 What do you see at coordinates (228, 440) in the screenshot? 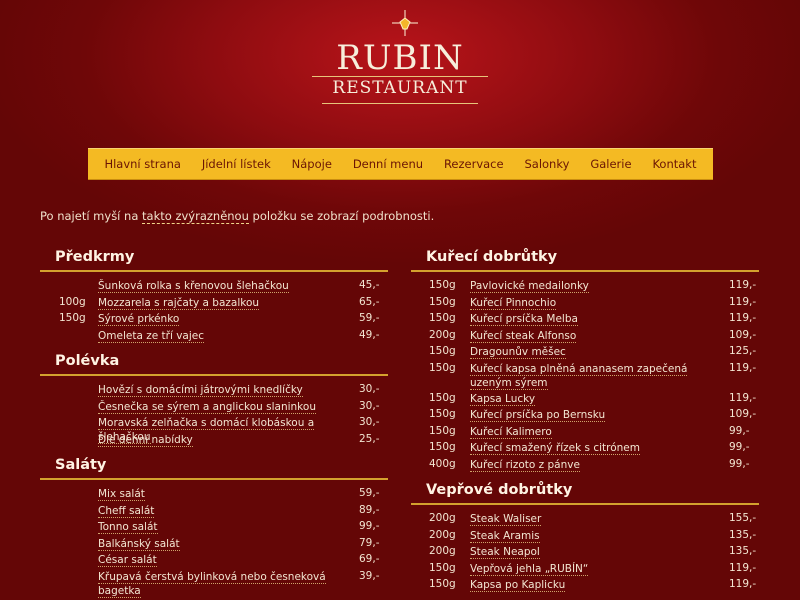
I see `menu-item-name: Dle denní nabídky` at bounding box center [228, 440].